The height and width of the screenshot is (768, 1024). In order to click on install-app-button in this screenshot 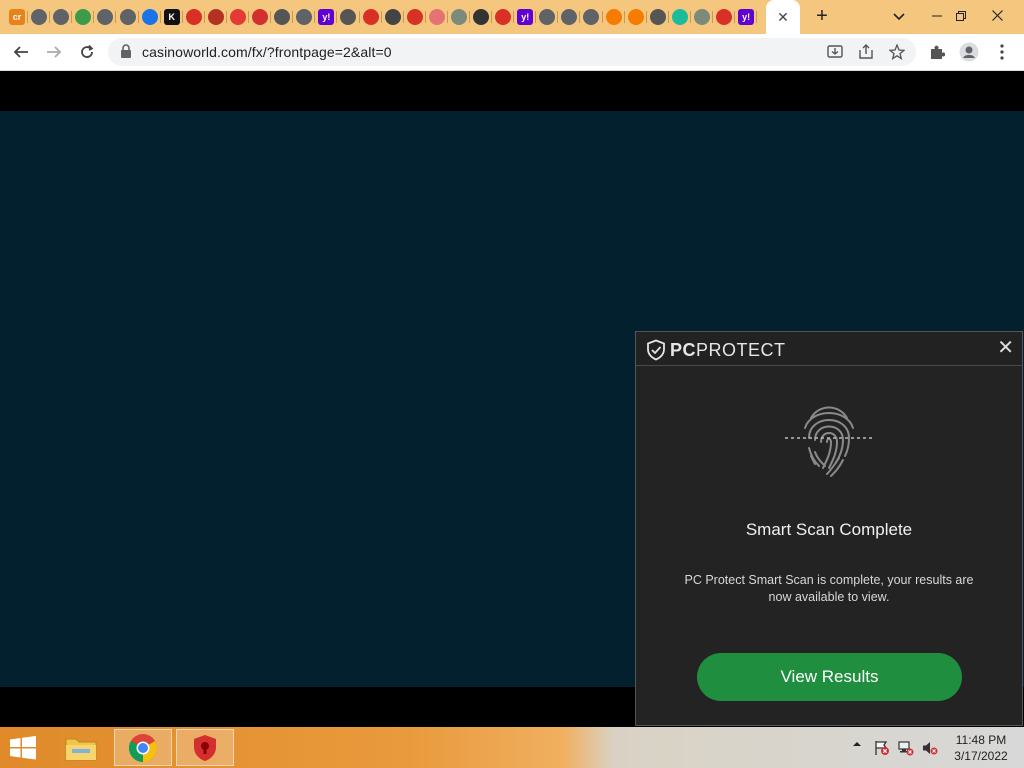, I will do `click(835, 52)`.